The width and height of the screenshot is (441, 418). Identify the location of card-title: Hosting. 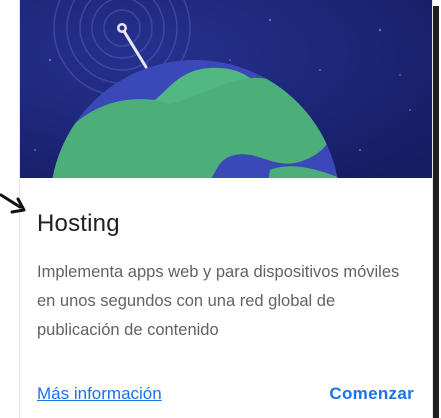
(78, 223).